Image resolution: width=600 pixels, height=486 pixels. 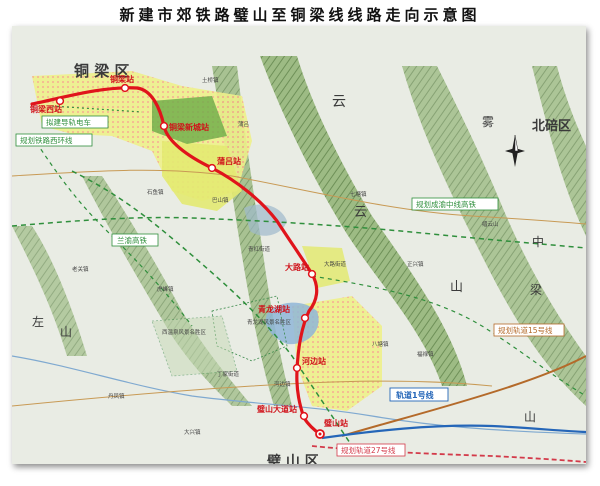 I want to click on place-zhengxing: 正兴镇, so click(x=415, y=264).